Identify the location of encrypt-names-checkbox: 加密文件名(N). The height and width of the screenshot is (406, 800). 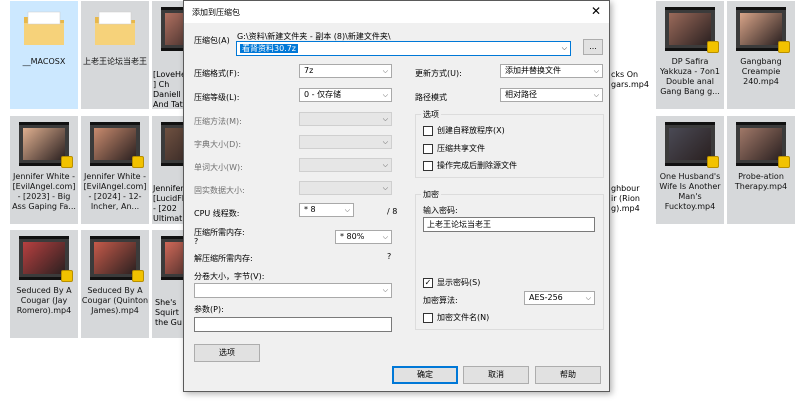
(456, 317).